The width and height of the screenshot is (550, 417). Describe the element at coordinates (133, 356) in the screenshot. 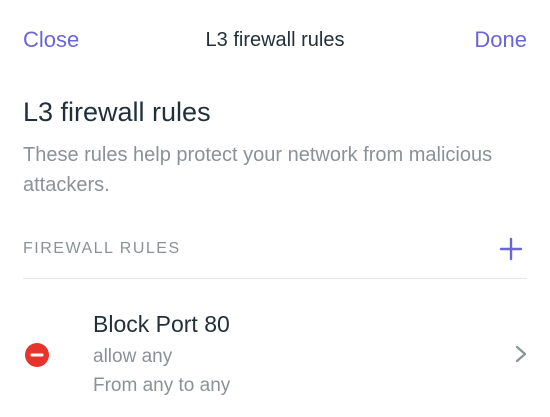

I see `rule-action: allow any` at that location.